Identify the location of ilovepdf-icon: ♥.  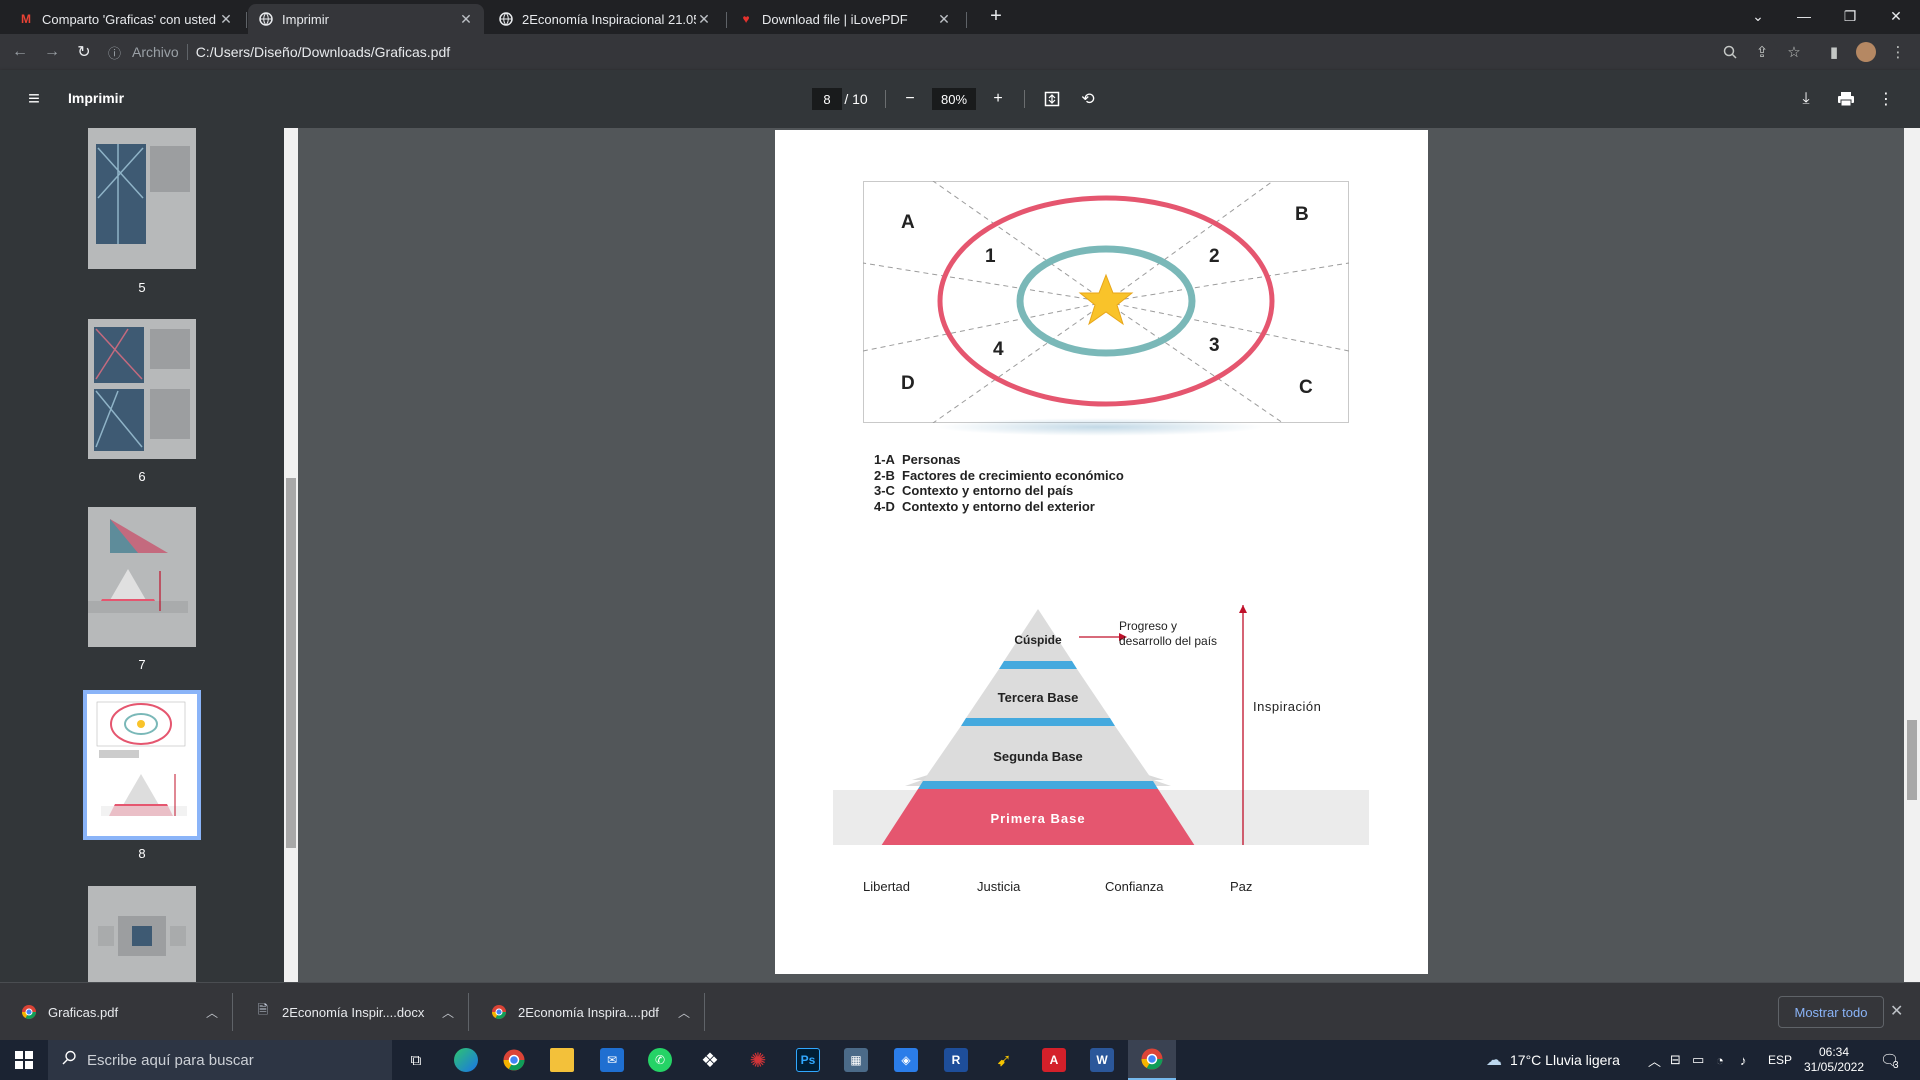
(746, 19).